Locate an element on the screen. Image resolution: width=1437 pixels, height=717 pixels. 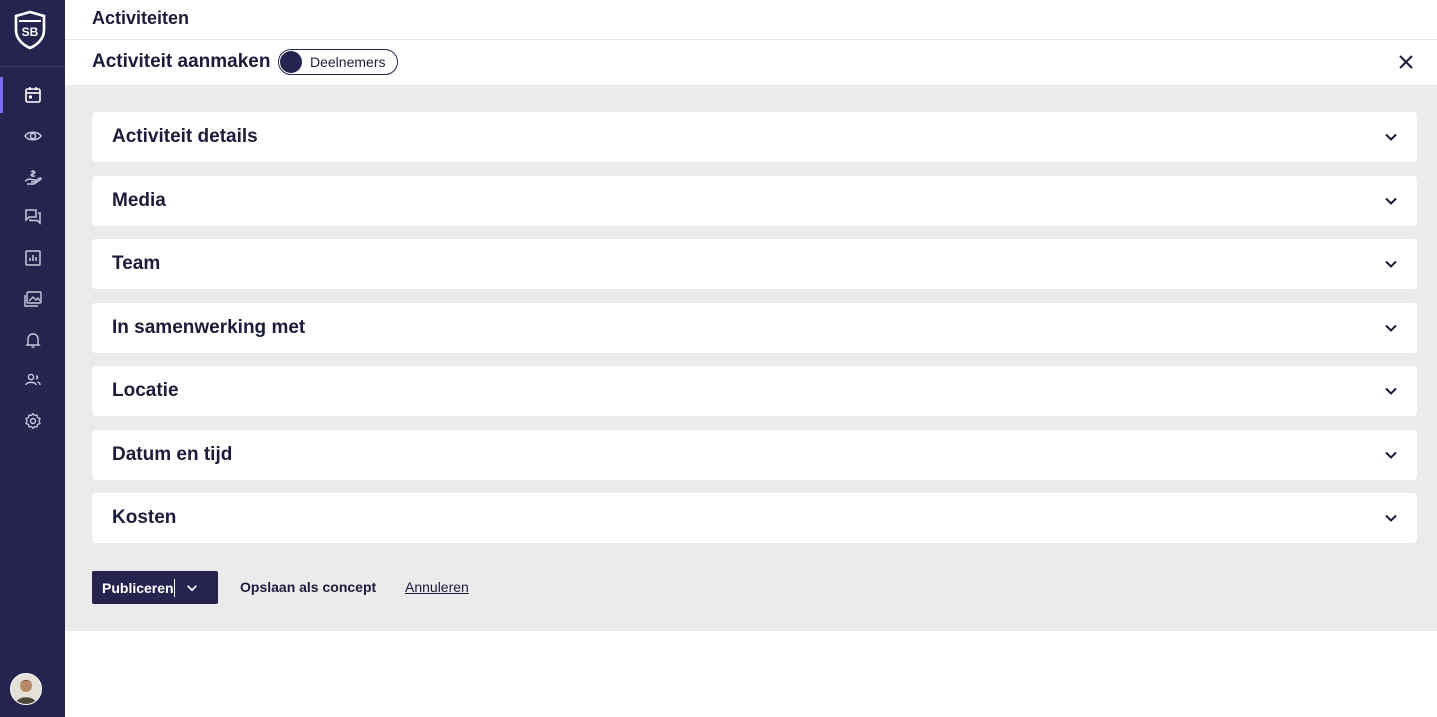
sidebar-item-users is located at coordinates (32, 380).